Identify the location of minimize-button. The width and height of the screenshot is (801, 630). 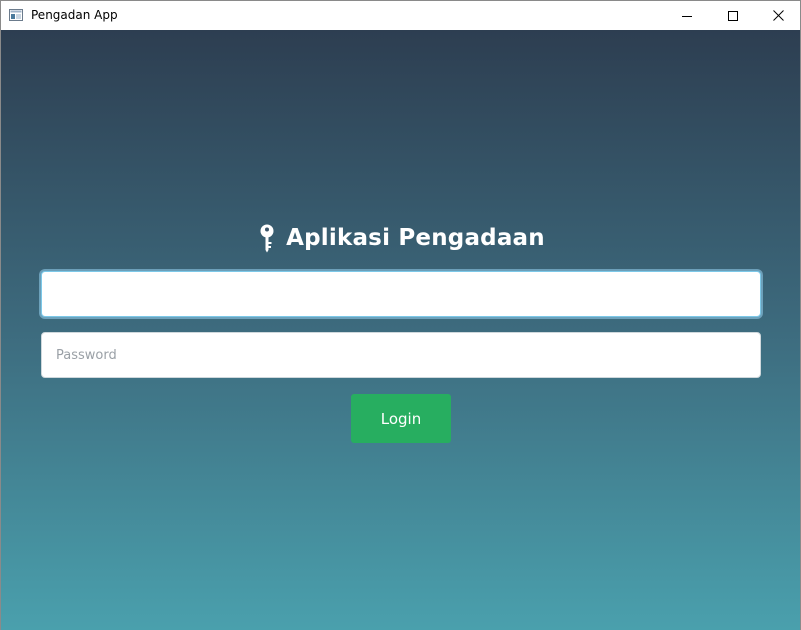
(687, 15).